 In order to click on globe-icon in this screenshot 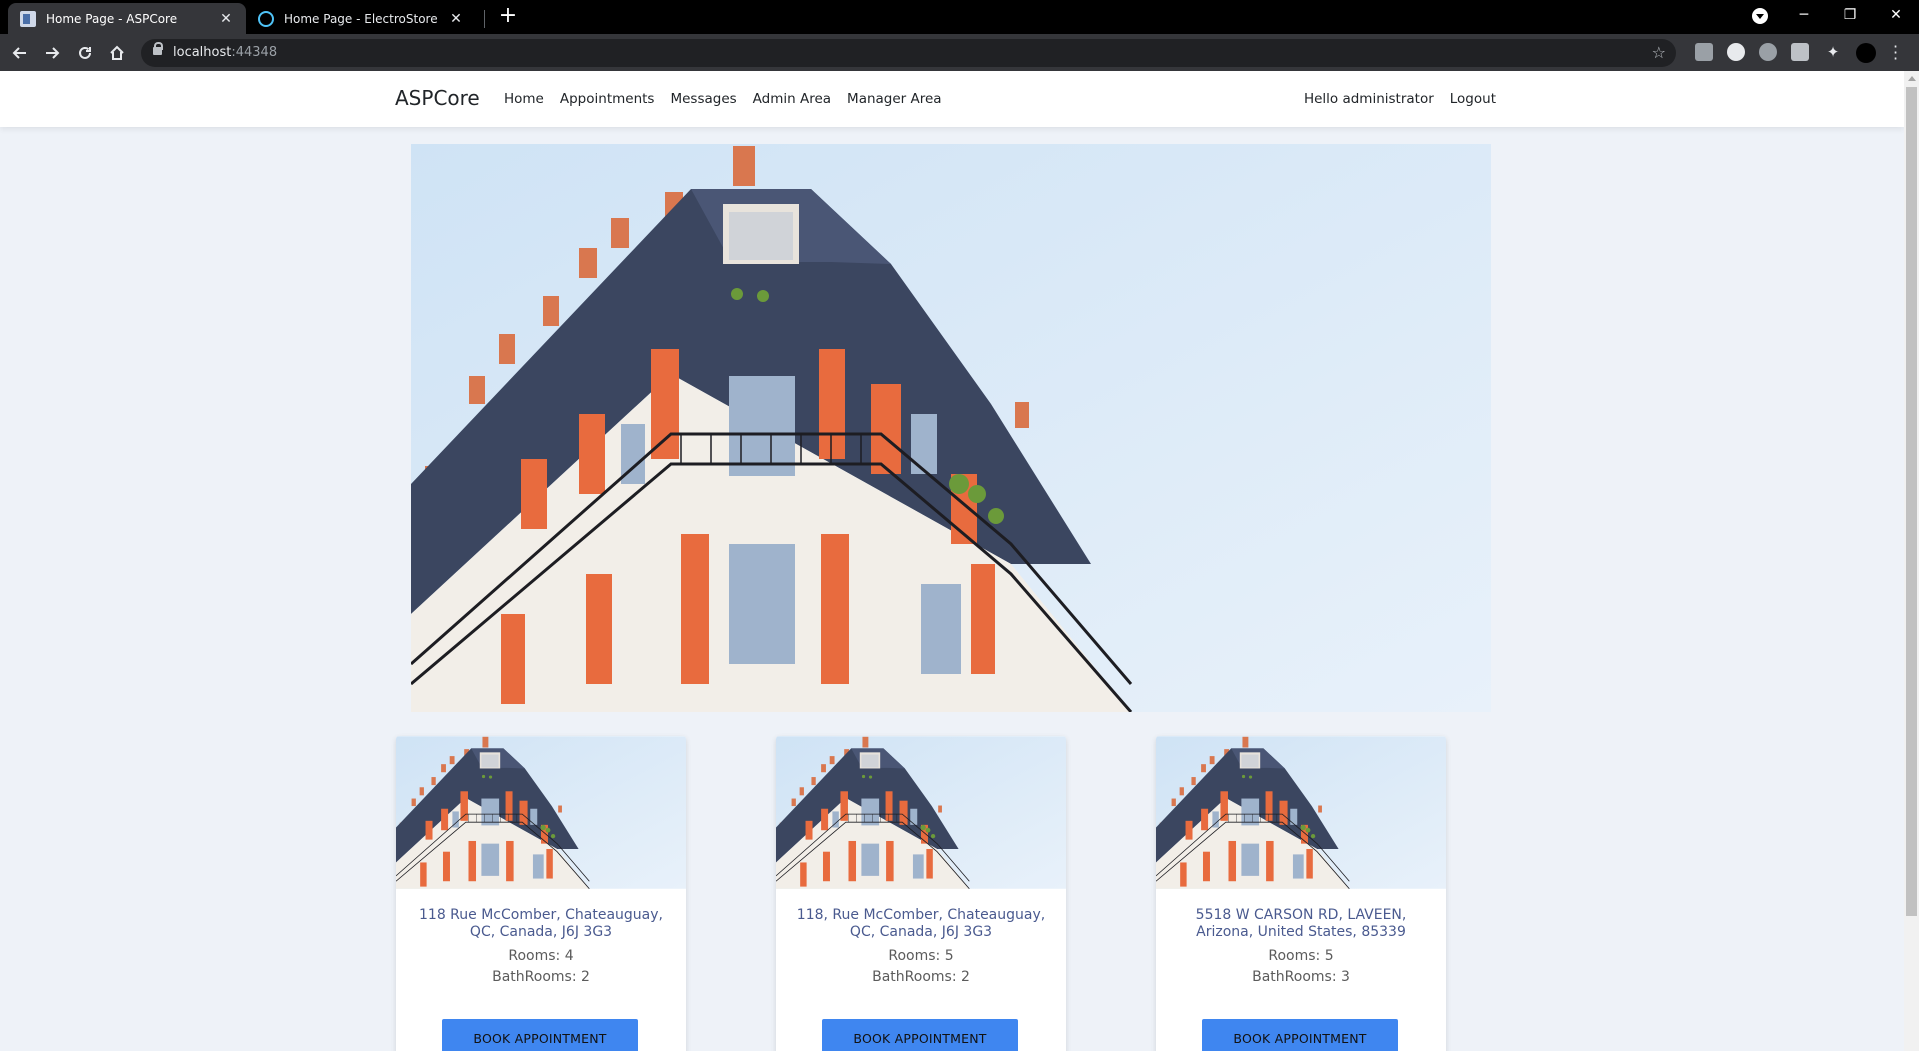, I will do `click(266, 18)`.